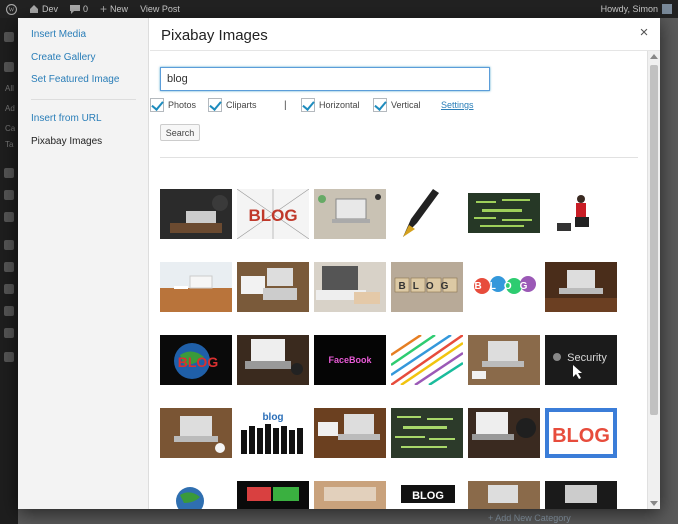 Image resolution: width=678 pixels, height=524 pixels. I want to click on menu-item-pixabay-images: Pixabay Images, so click(66, 141).